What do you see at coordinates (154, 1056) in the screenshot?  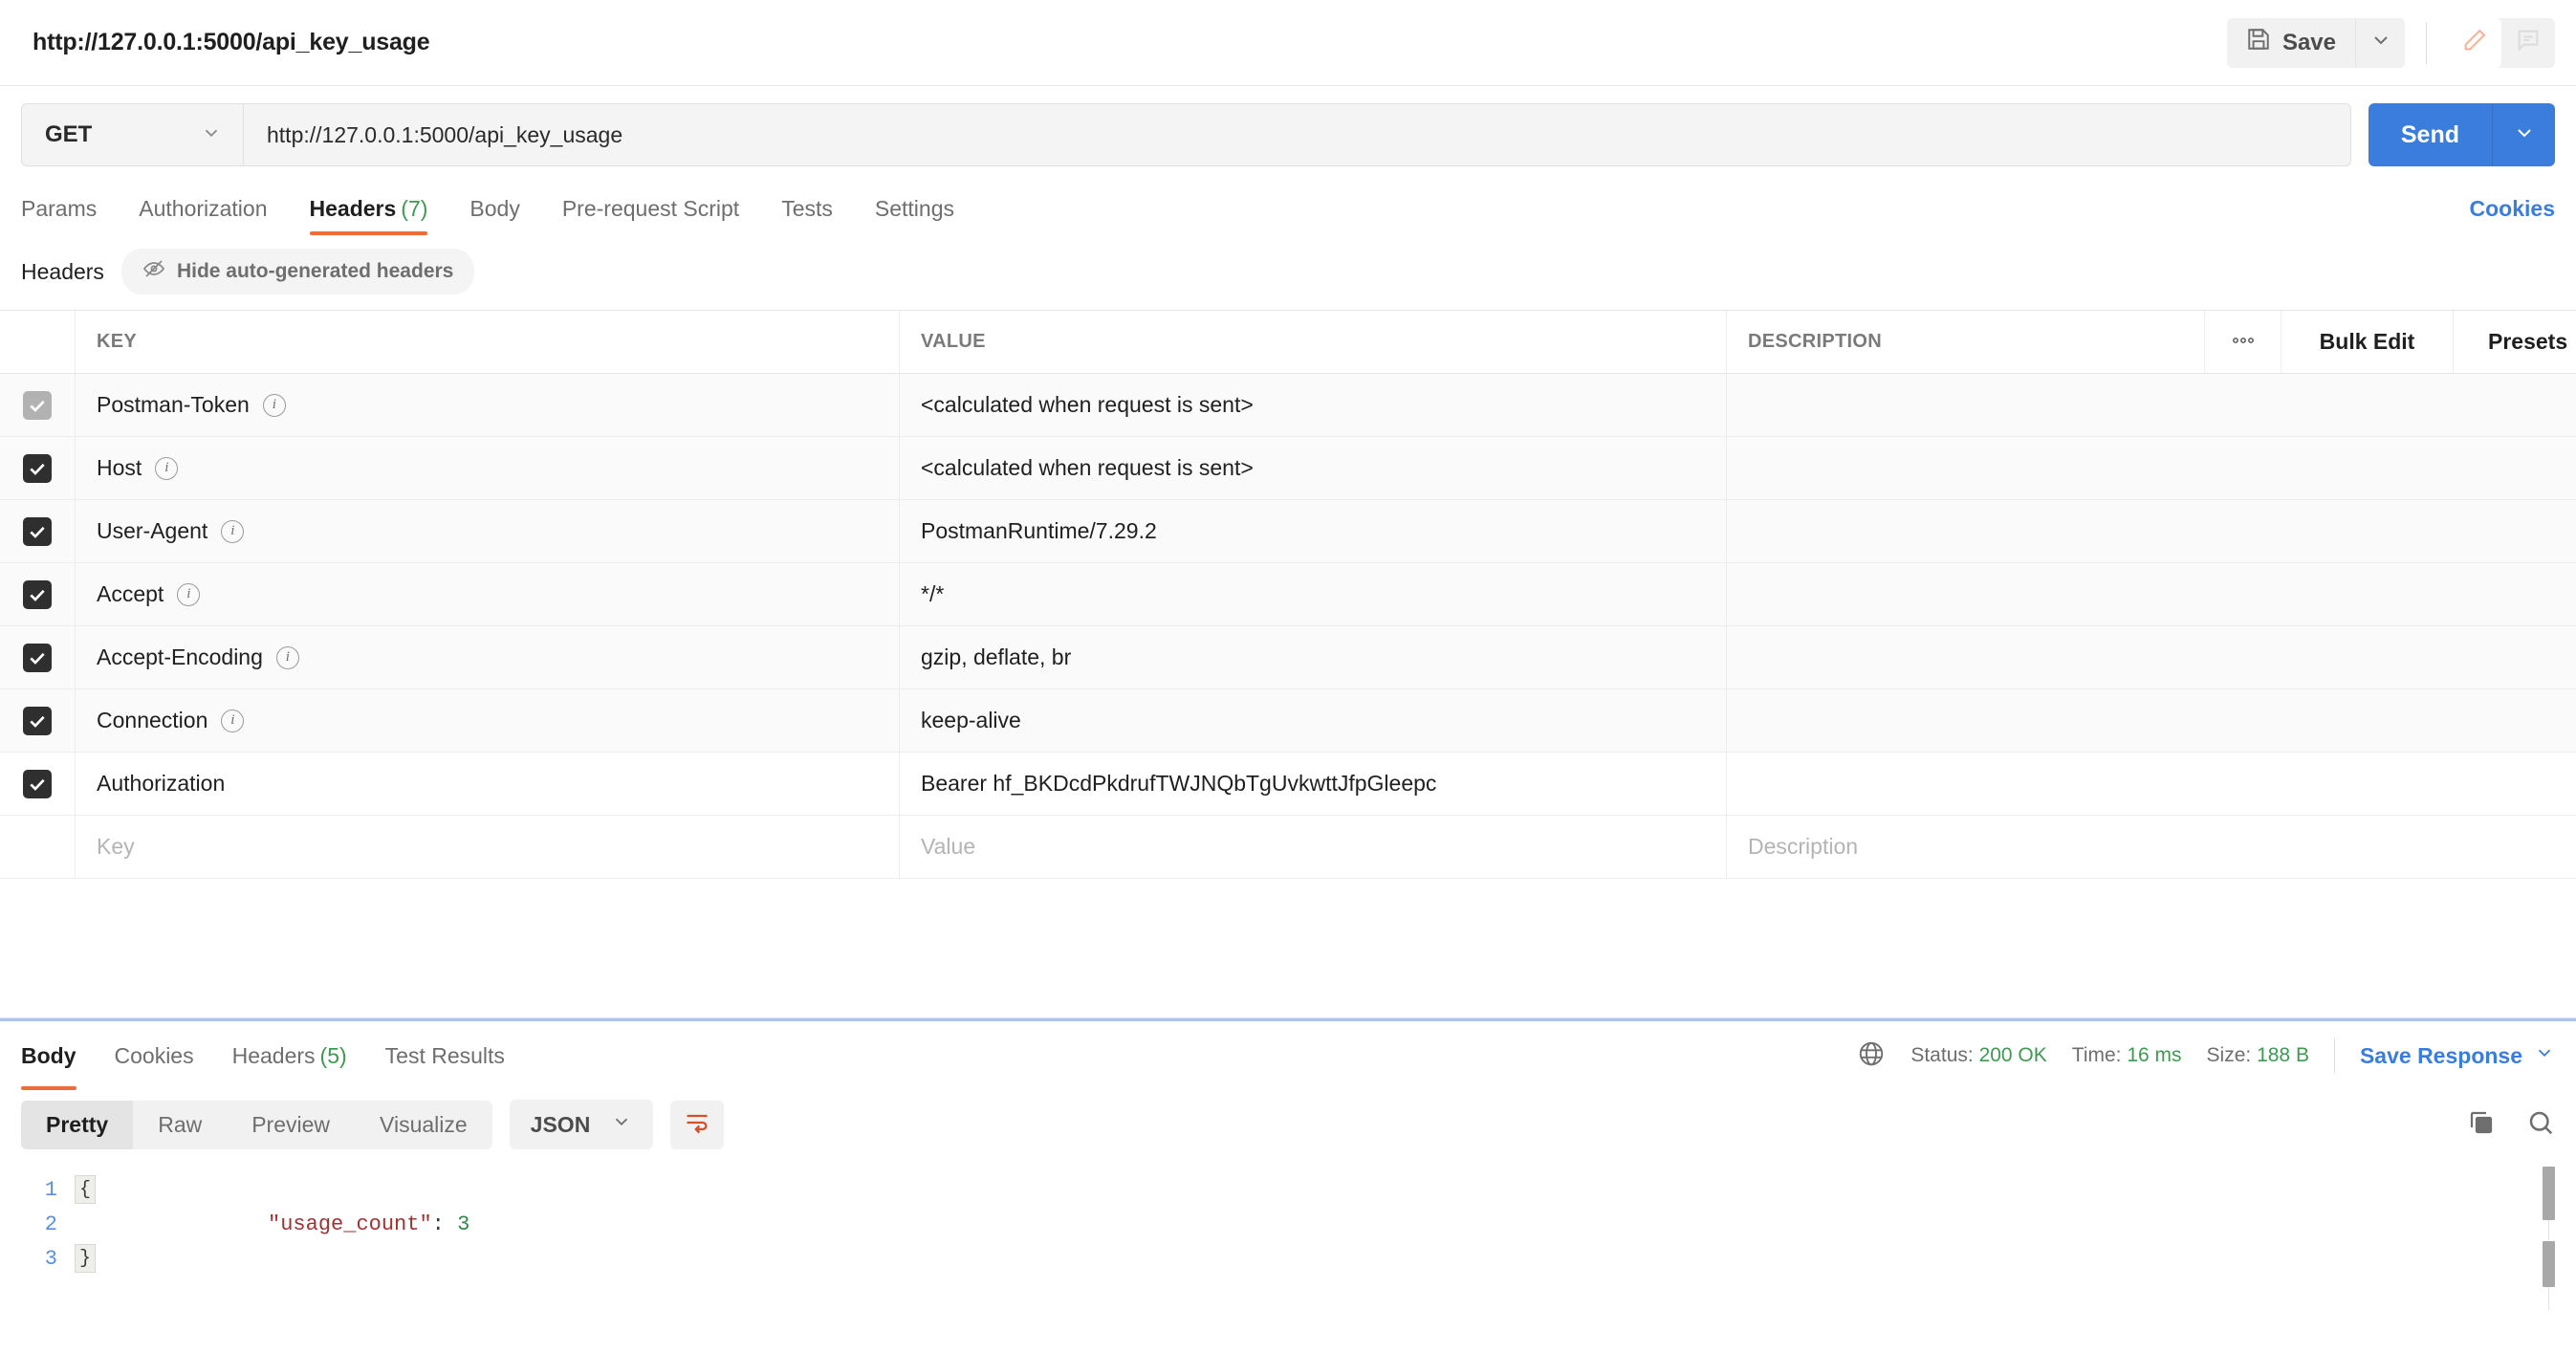 I see `response-tab-cookies: Cookies` at bounding box center [154, 1056].